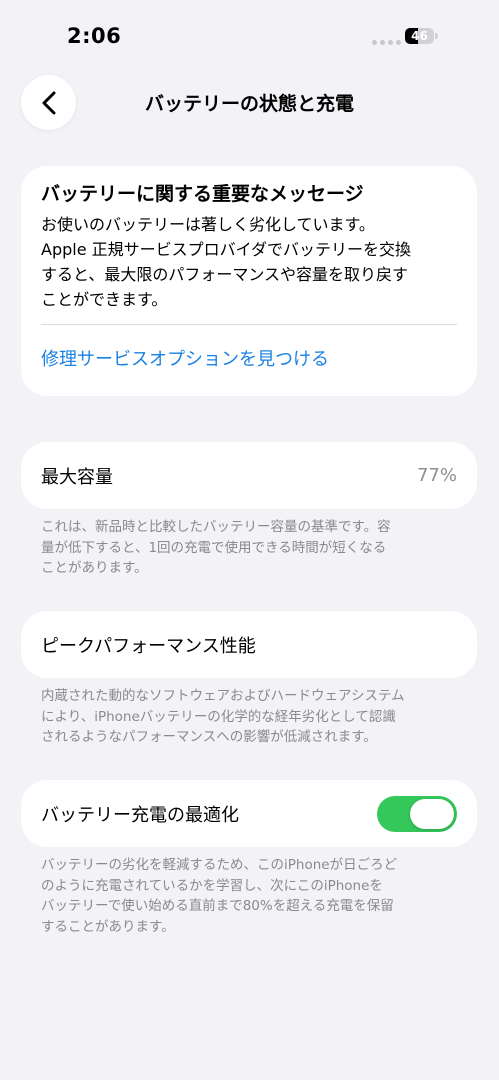 The image size is (499, 1080). Describe the element at coordinates (249, 813) in the screenshot. I see `optimized-charging-row: バッテリー充電の最適化` at that location.